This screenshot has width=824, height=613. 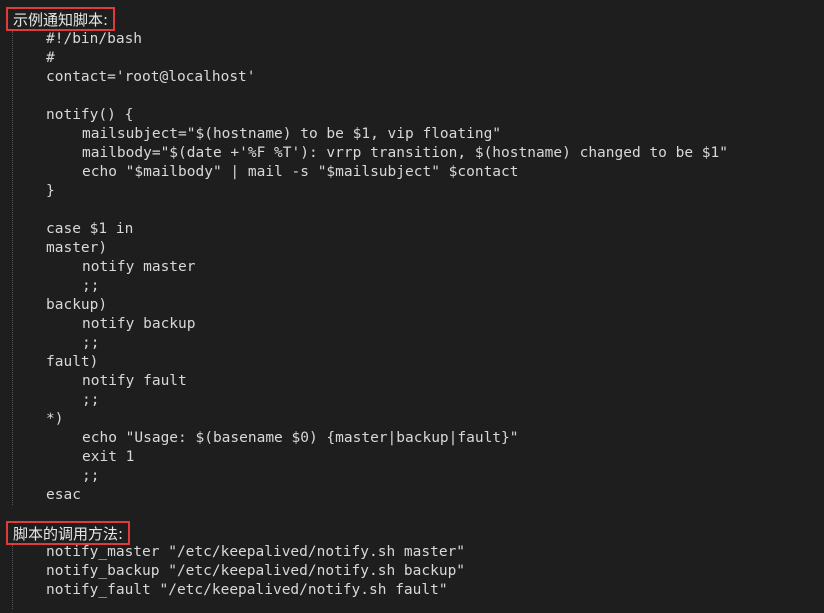 What do you see at coordinates (90, 115) in the screenshot?
I see `code-line: notify() {` at bounding box center [90, 115].